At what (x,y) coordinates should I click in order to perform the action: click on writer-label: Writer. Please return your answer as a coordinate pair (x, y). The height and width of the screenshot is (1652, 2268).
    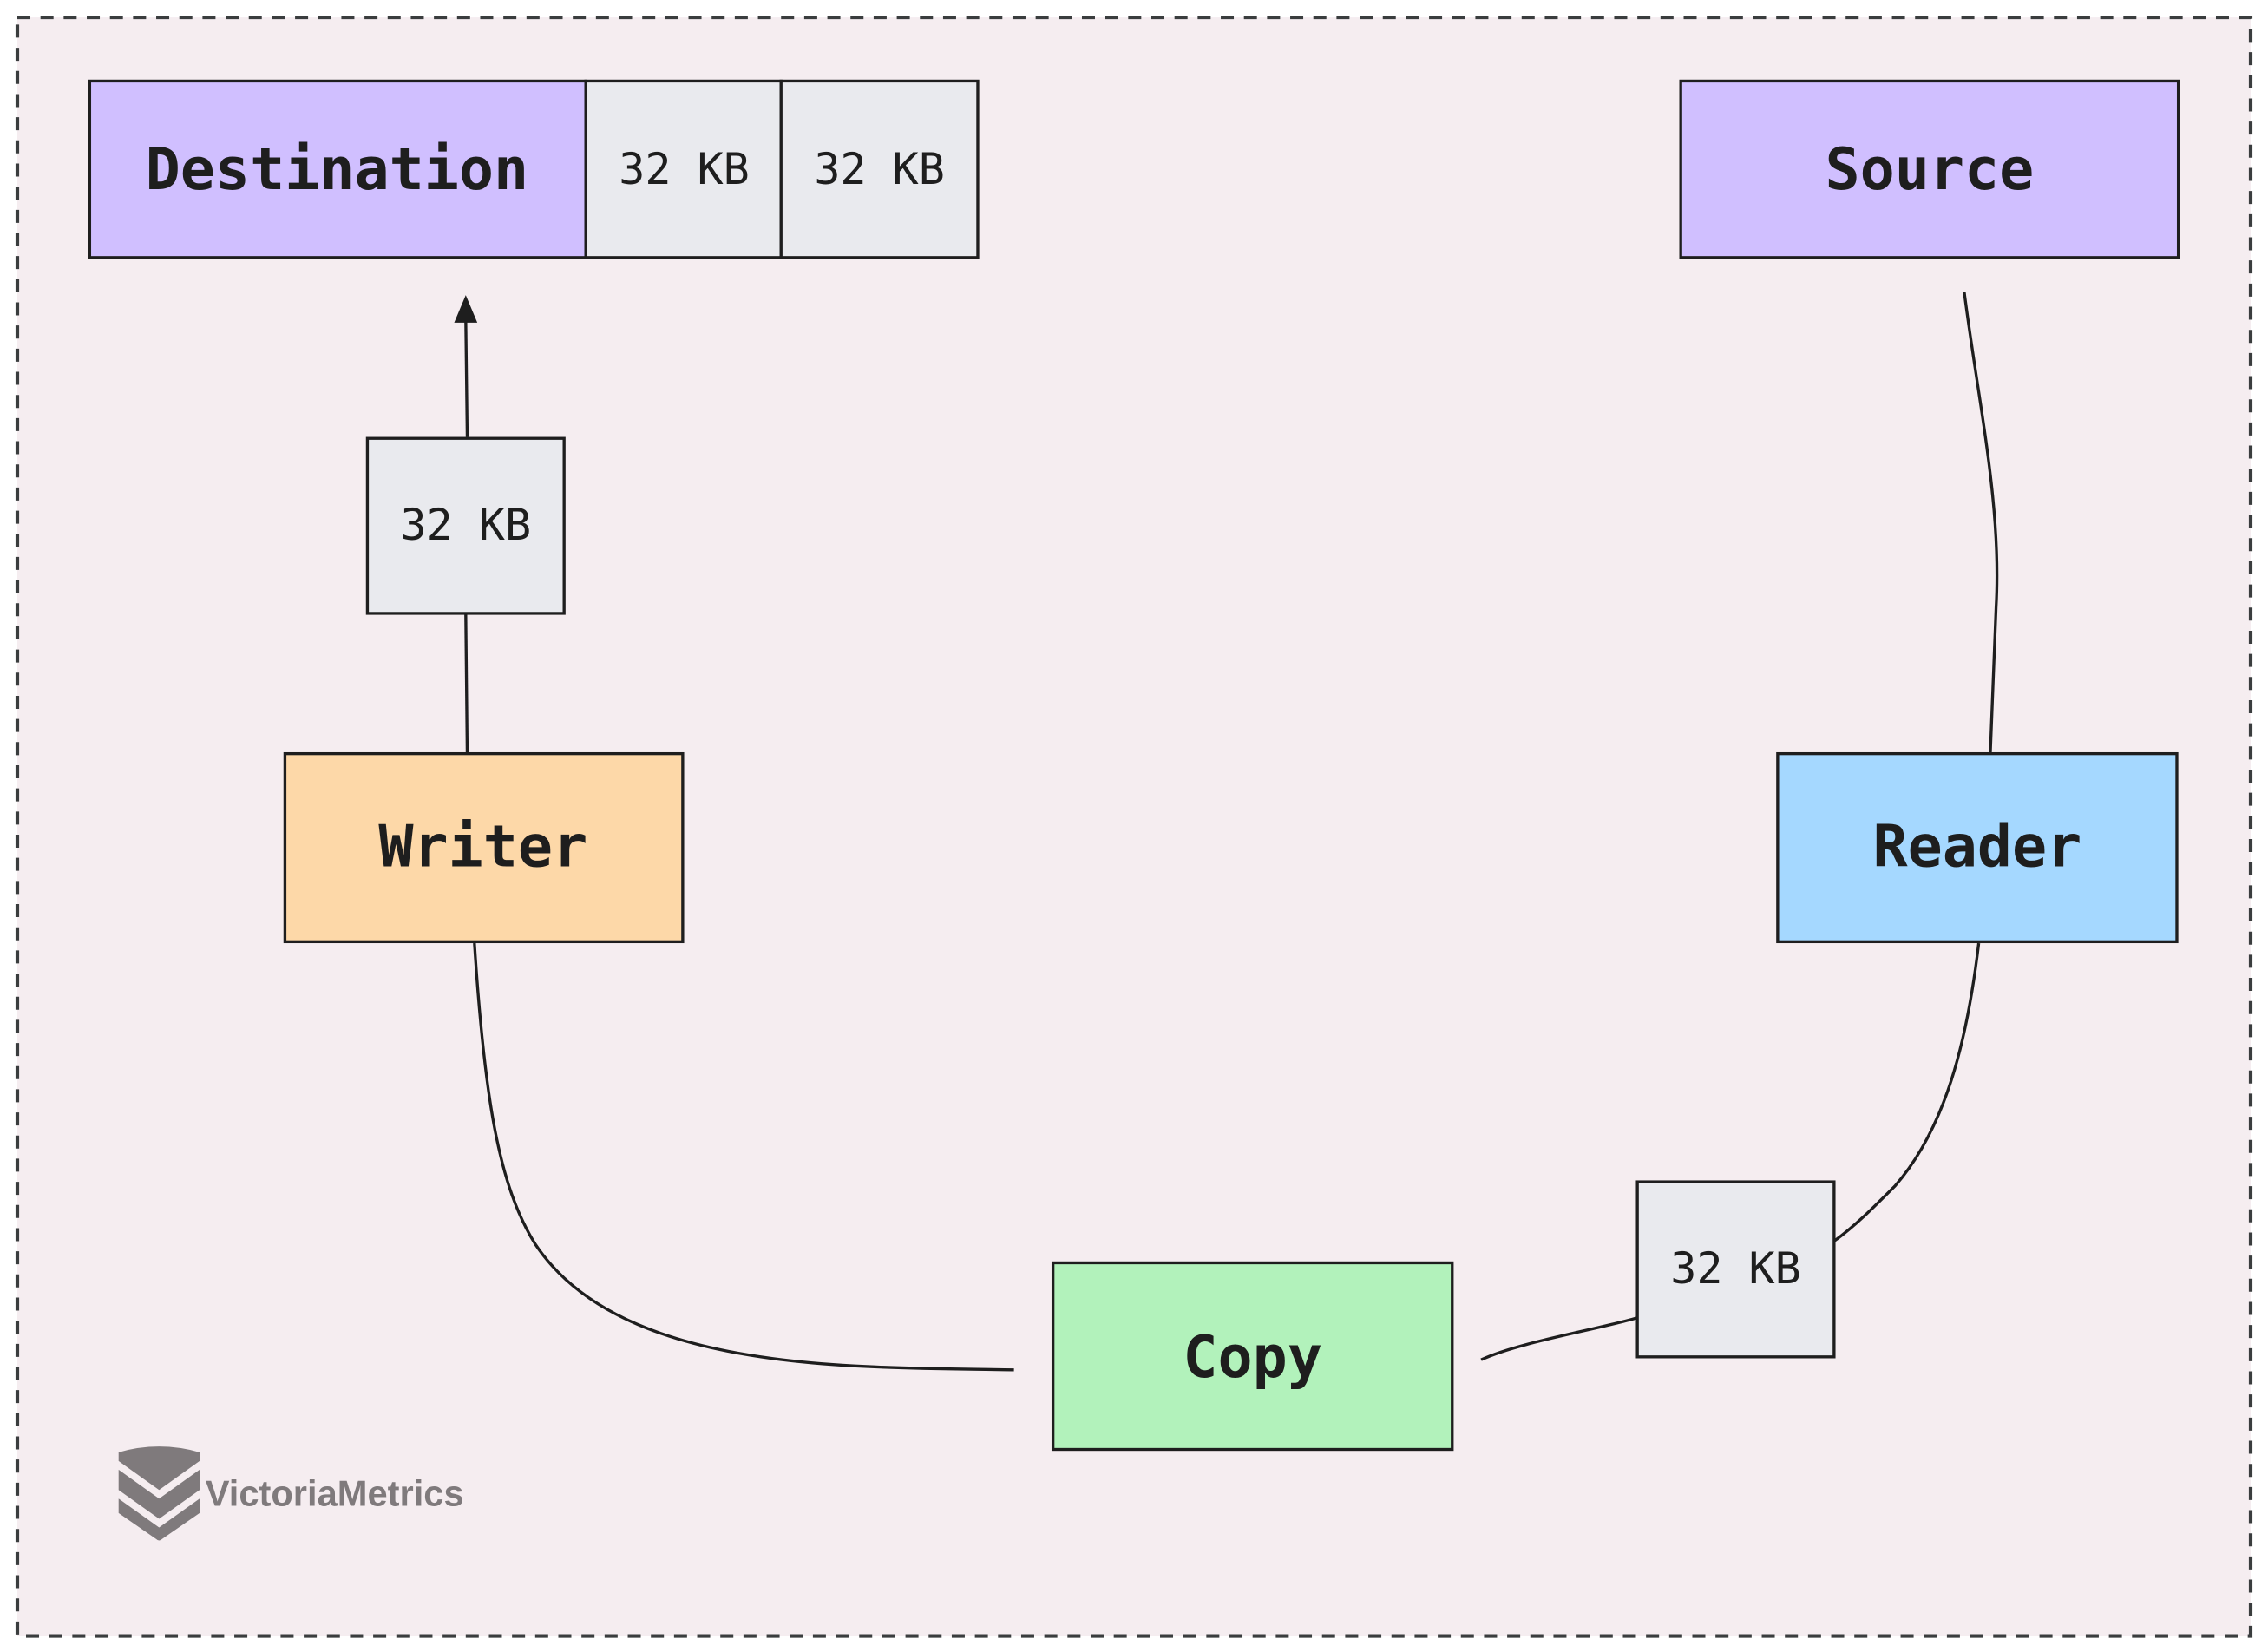
    Looking at the image, I should click on (483, 846).